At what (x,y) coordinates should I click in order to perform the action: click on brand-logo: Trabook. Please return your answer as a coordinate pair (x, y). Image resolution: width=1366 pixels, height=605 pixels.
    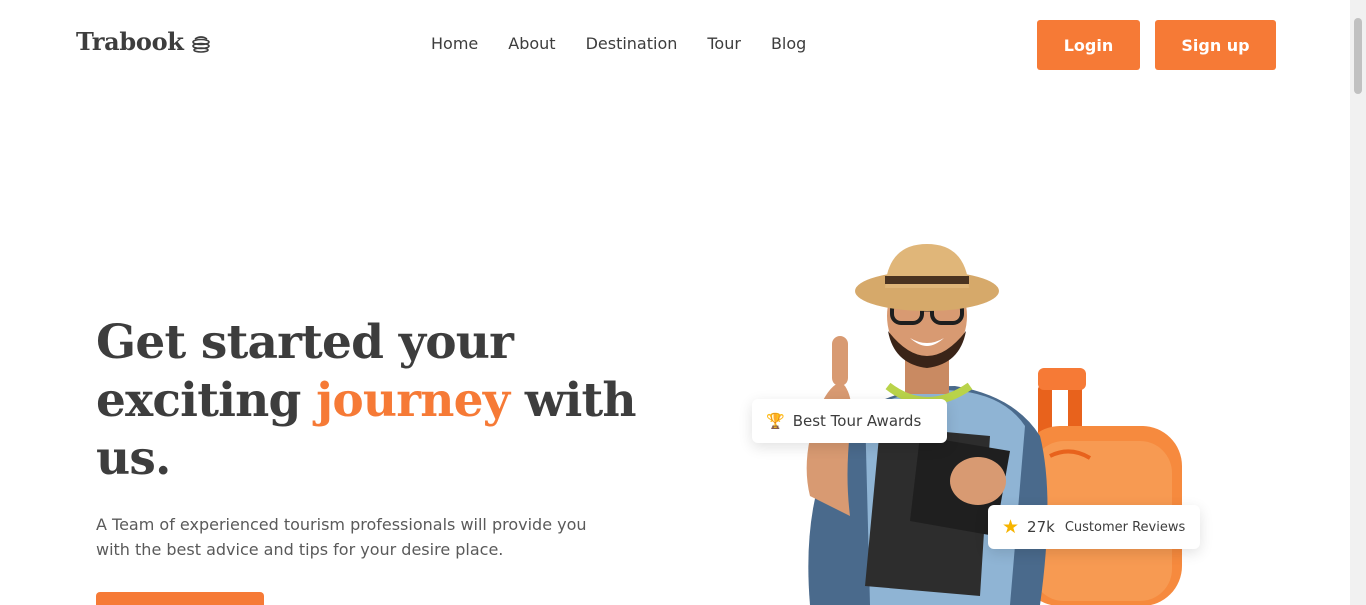
    Looking at the image, I should click on (144, 41).